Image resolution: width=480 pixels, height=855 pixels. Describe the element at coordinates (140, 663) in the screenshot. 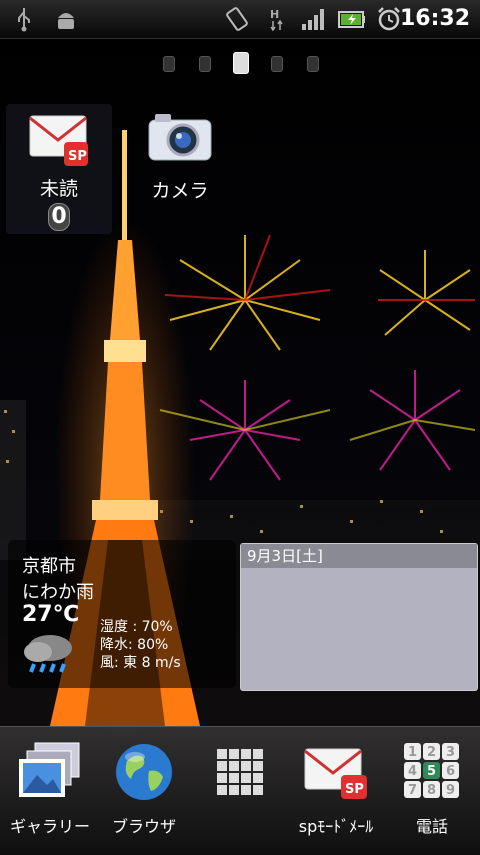

I see `weather-wind: 風: 東 8 m/s` at that location.